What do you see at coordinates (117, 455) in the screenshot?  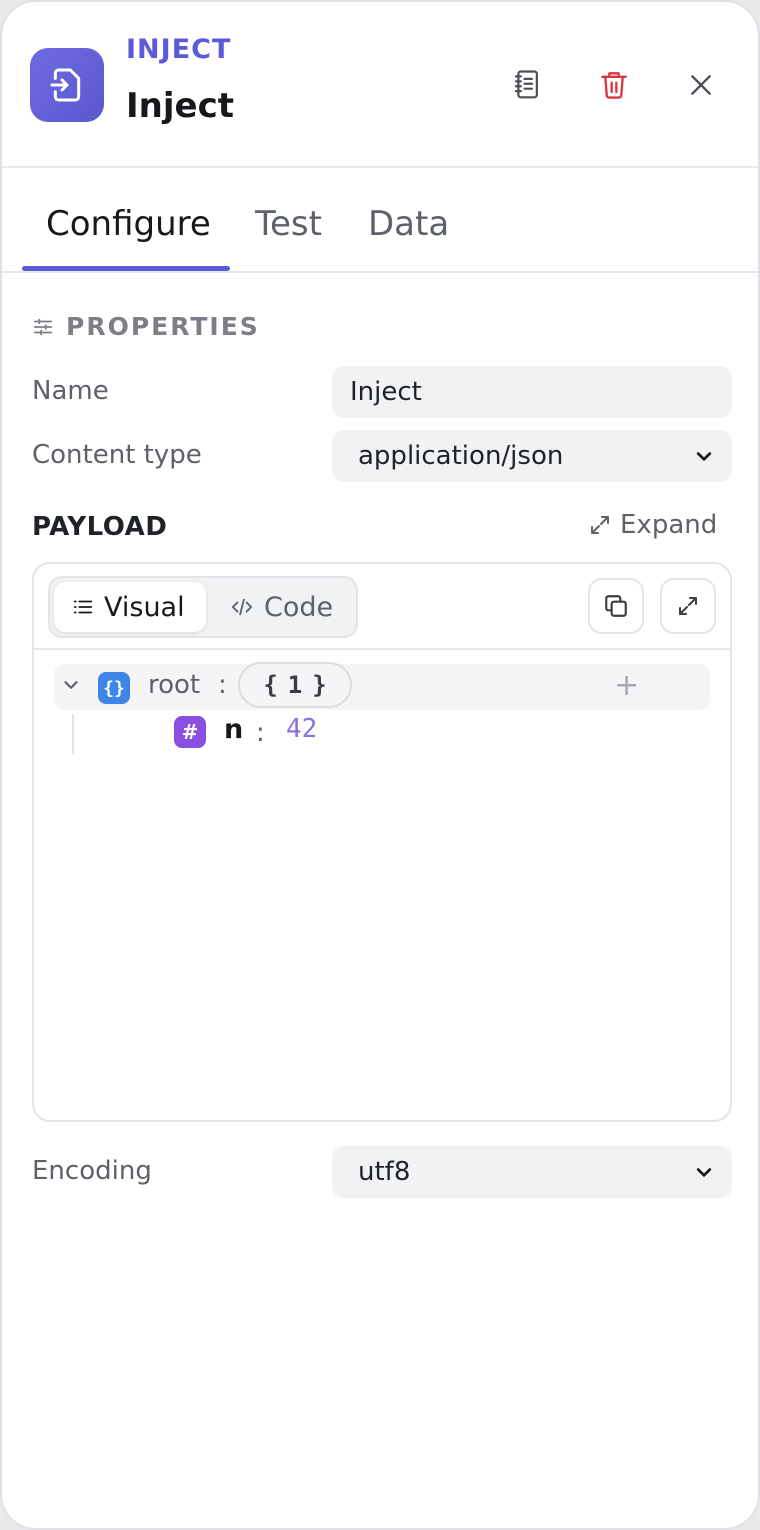 I see `content-type-label: Content type` at bounding box center [117, 455].